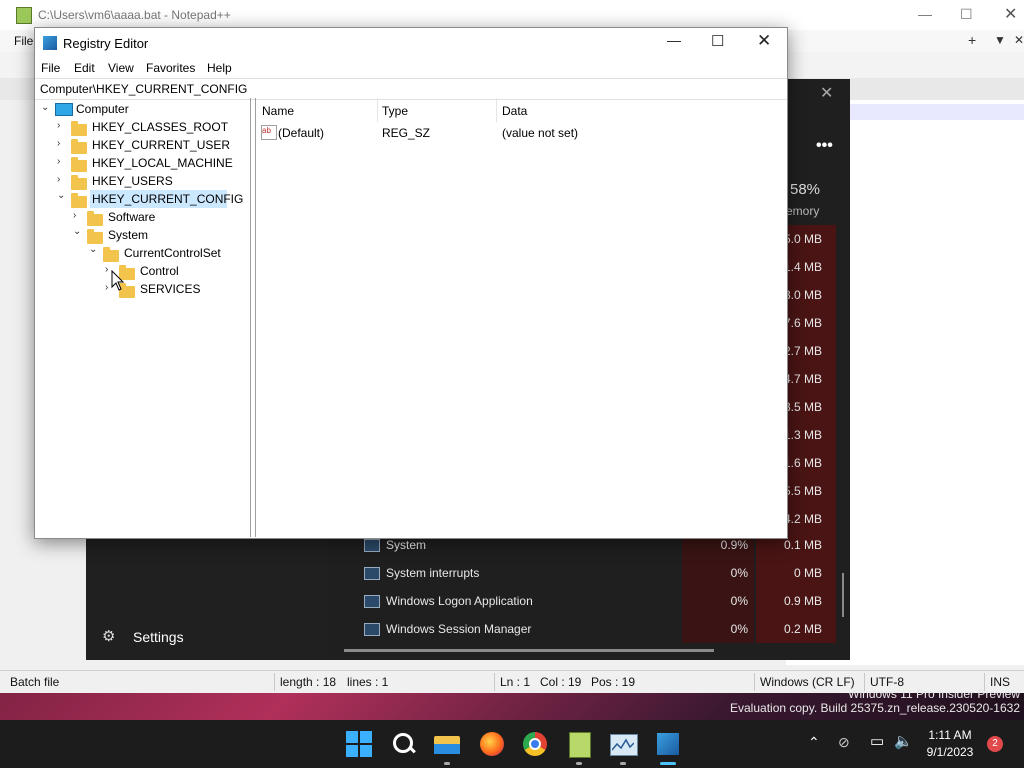 The height and width of the screenshot is (768, 1024). I want to click on process-name: System interrupts, so click(432, 573).